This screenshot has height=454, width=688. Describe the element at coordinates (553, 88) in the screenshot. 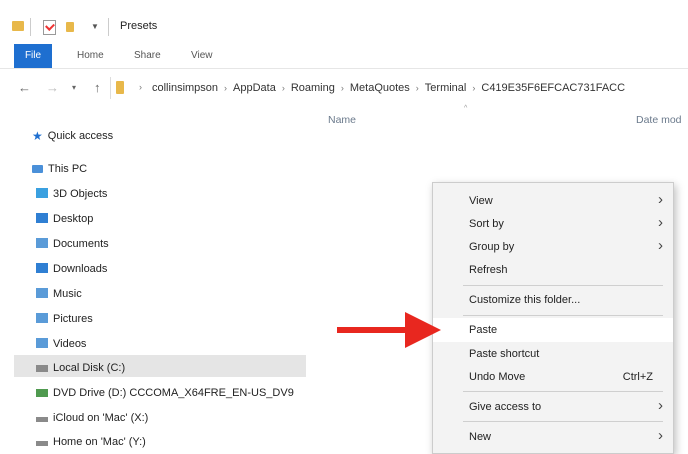

I see `breadcrumb-item: C419E35F6EFCAC731FACC` at that location.